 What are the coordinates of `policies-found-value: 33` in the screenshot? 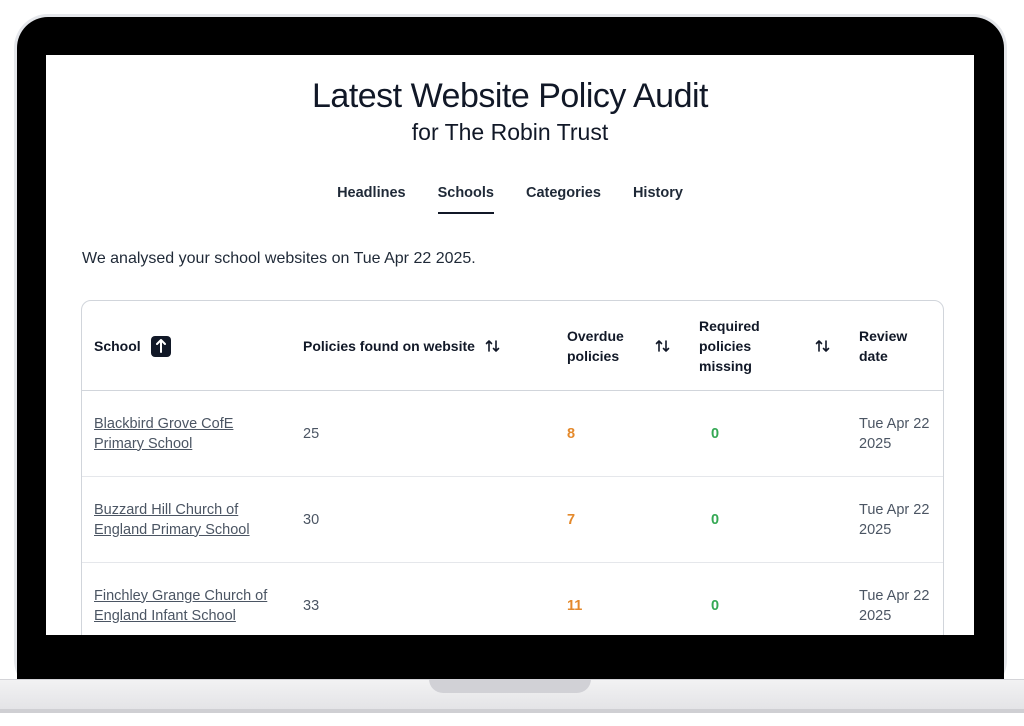 It's located at (311, 605).